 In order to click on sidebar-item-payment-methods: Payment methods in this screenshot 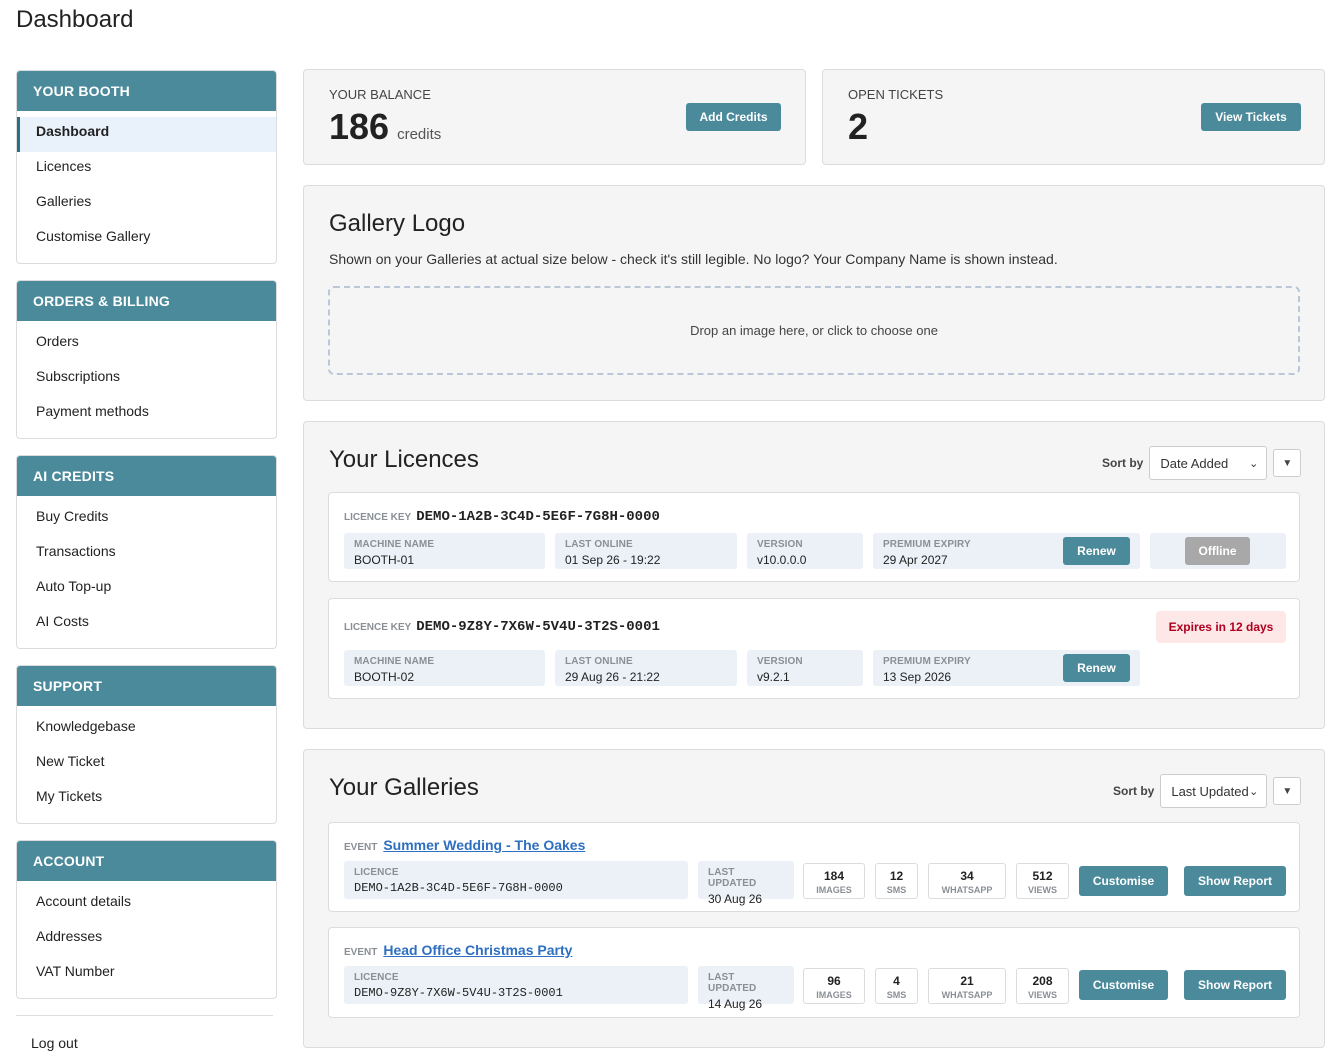, I will do `click(146, 414)`.